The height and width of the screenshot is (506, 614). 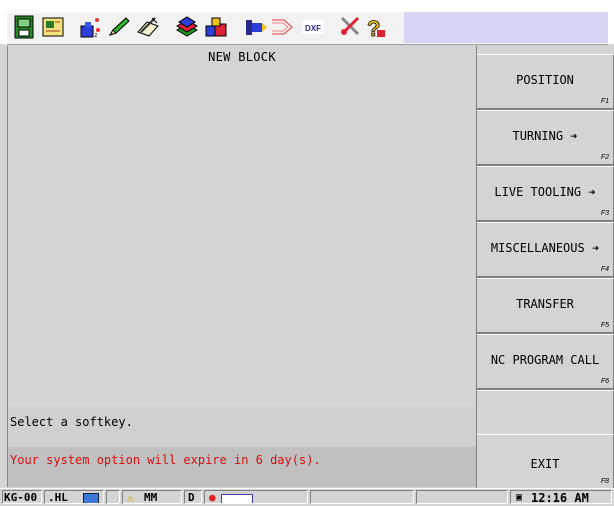 I want to click on softkey-label: NC PROGRAM CALL, so click(x=545, y=360).